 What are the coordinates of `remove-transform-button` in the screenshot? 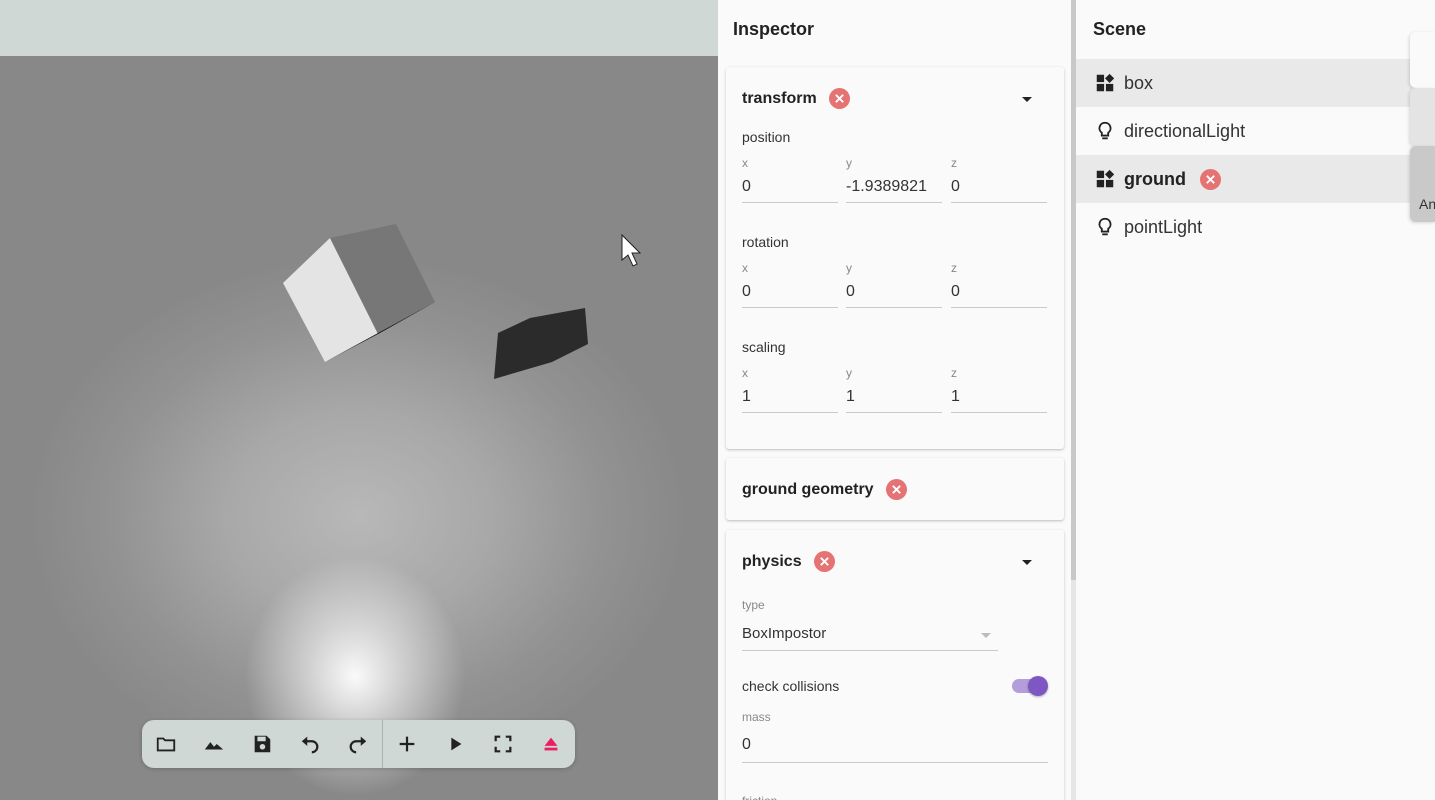 It's located at (839, 98).